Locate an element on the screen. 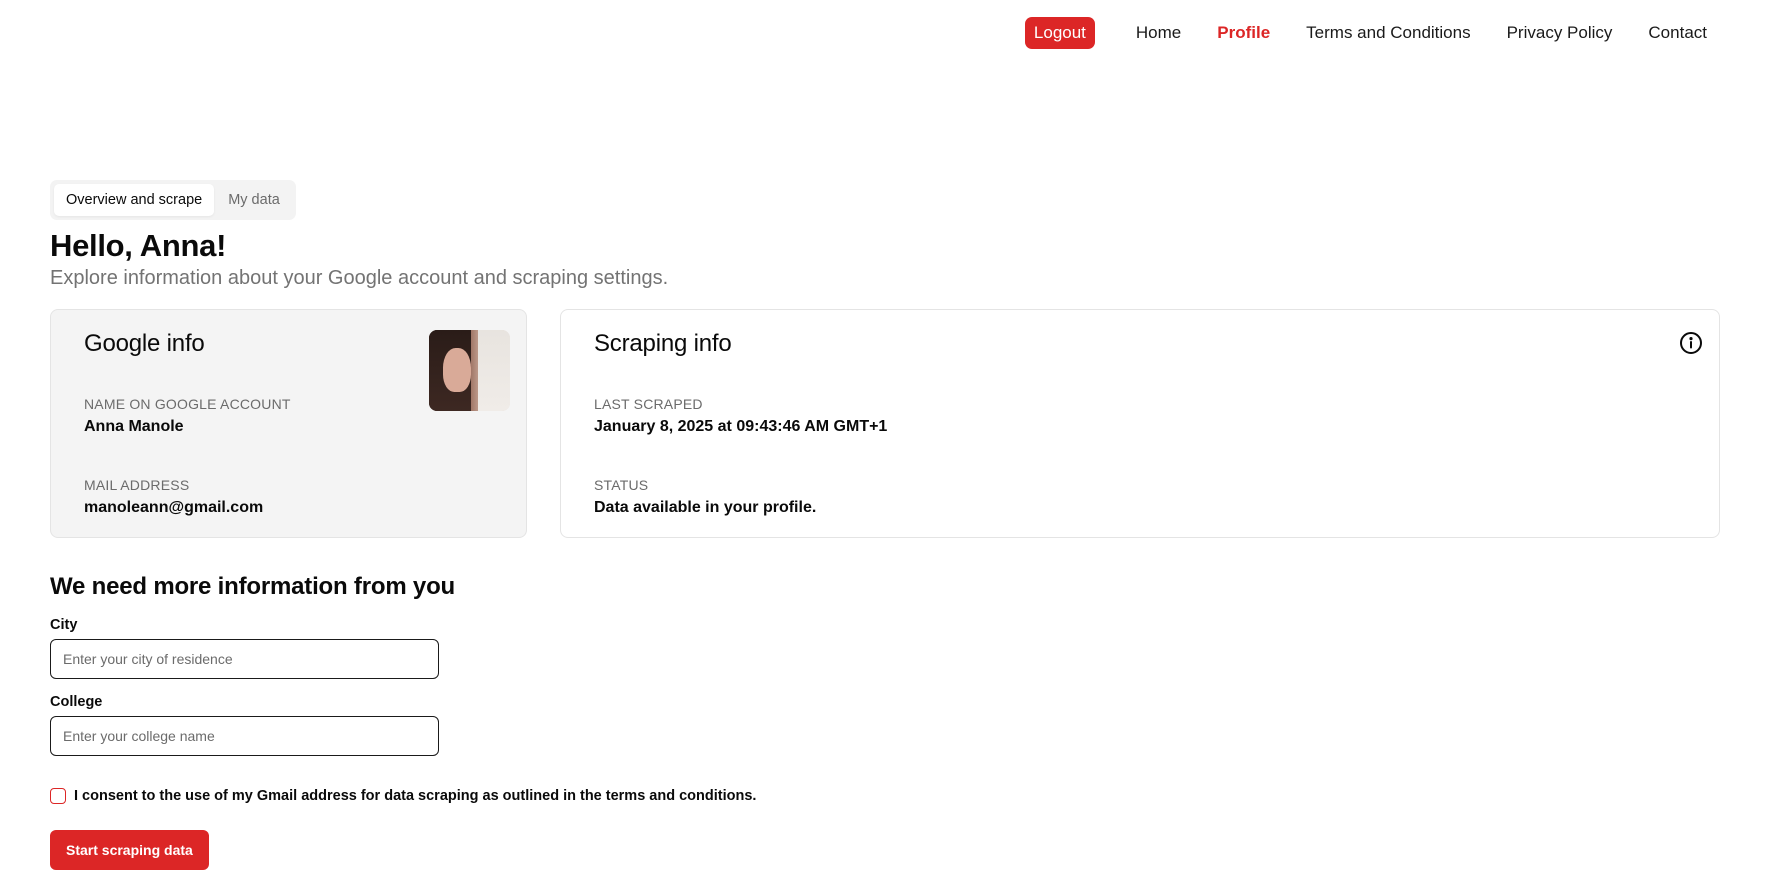 The image size is (1771, 877). nav-link-privacy: Privacy Policy is located at coordinates (1560, 33).